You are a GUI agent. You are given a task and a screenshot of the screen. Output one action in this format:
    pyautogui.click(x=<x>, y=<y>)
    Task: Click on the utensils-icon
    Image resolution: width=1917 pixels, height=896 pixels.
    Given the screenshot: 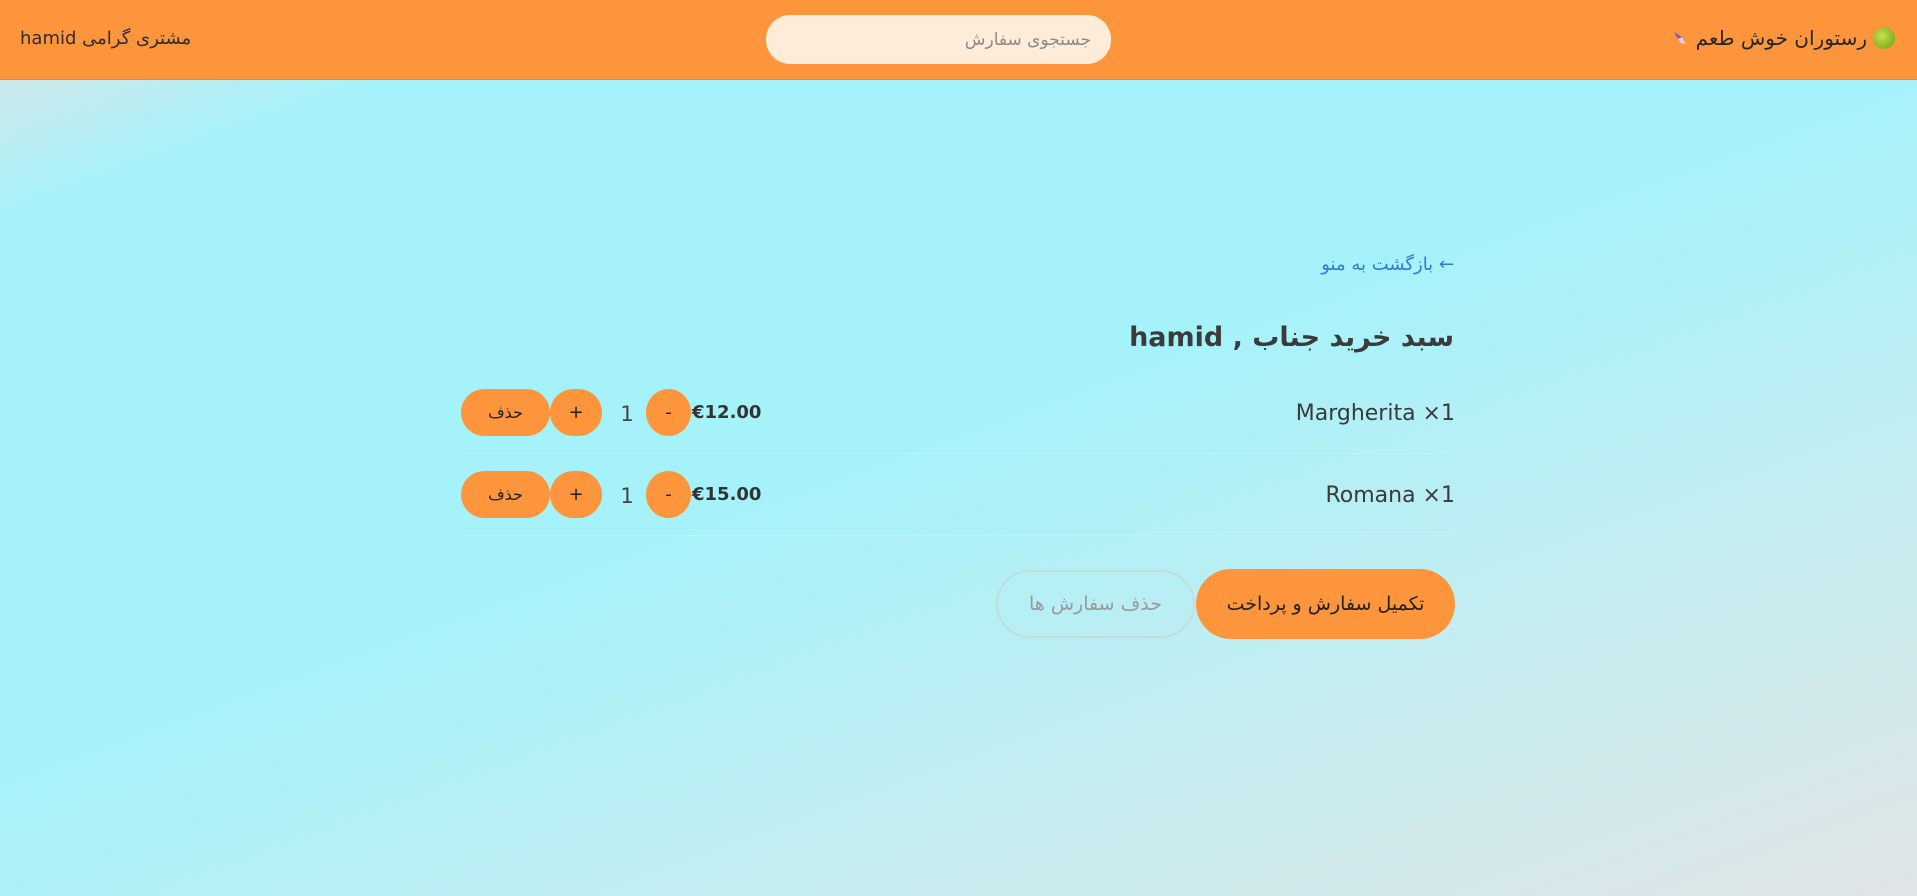 What is the action you would take?
    pyautogui.click(x=1679, y=38)
    